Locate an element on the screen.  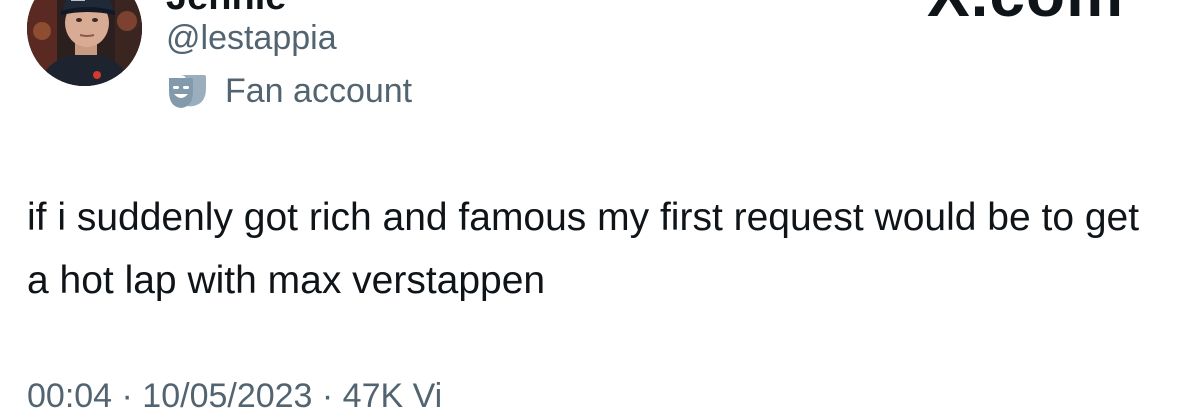
watermark: X.com is located at coordinates (1025, 13).